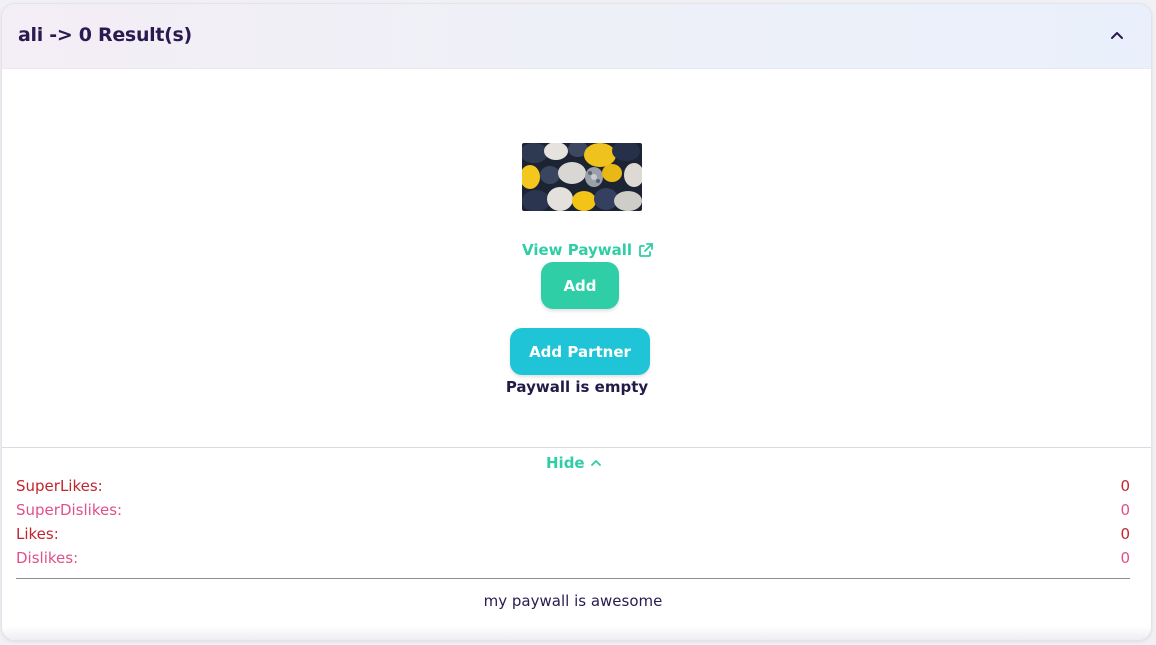  What do you see at coordinates (47, 558) in the screenshot?
I see `stat-label: Dislikes:` at bounding box center [47, 558].